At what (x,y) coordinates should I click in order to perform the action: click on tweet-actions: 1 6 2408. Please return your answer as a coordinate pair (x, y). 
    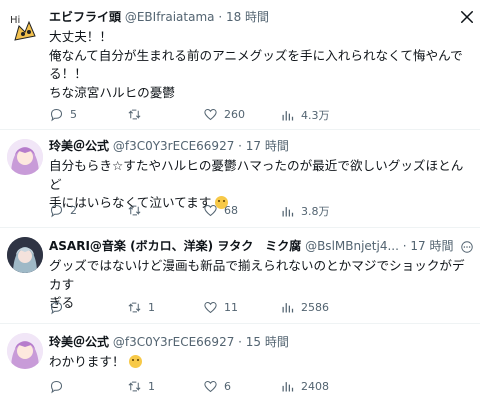
    Looking at the image, I should click on (261, 387).